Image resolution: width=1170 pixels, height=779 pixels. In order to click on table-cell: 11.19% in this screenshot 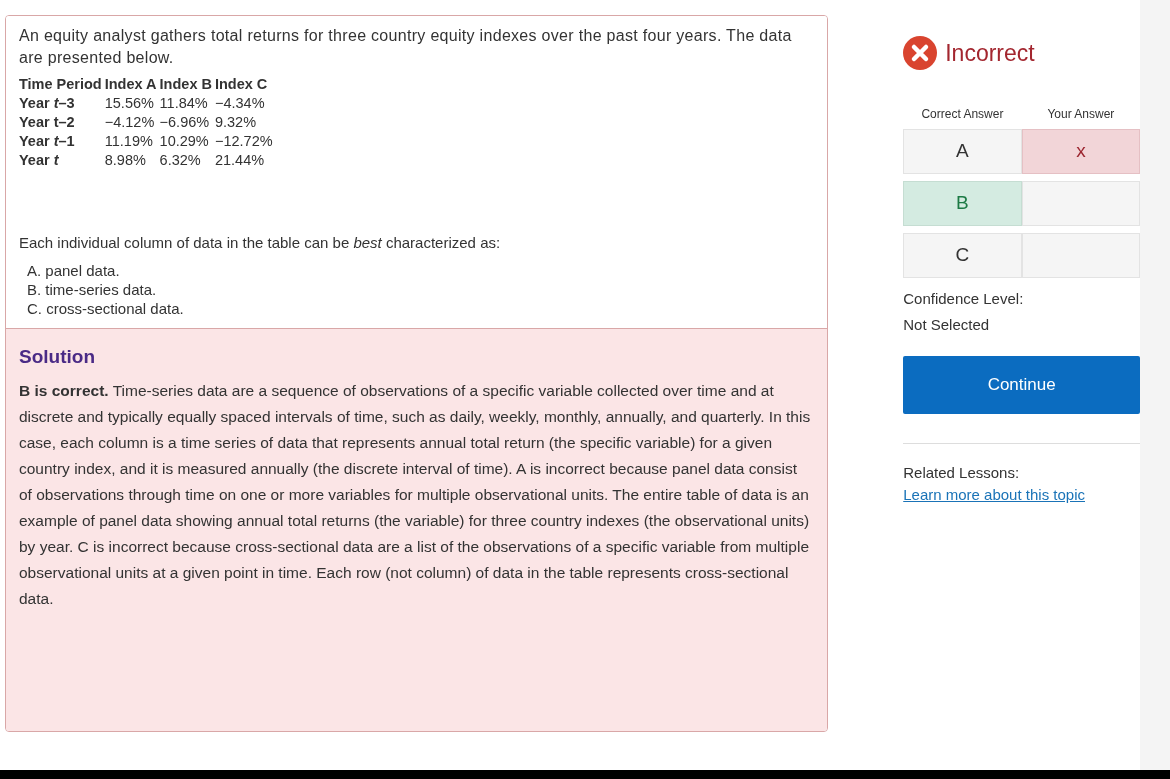, I will do `click(132, 141)`.